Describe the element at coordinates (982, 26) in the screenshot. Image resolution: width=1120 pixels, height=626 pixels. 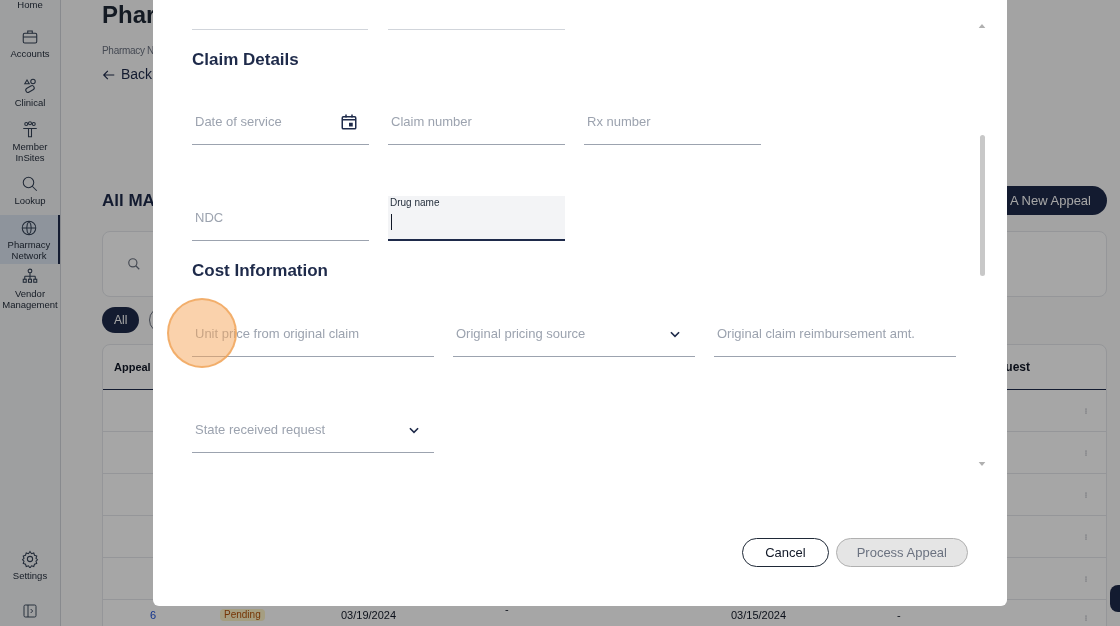
I see `scroll-up-icon` at that location.